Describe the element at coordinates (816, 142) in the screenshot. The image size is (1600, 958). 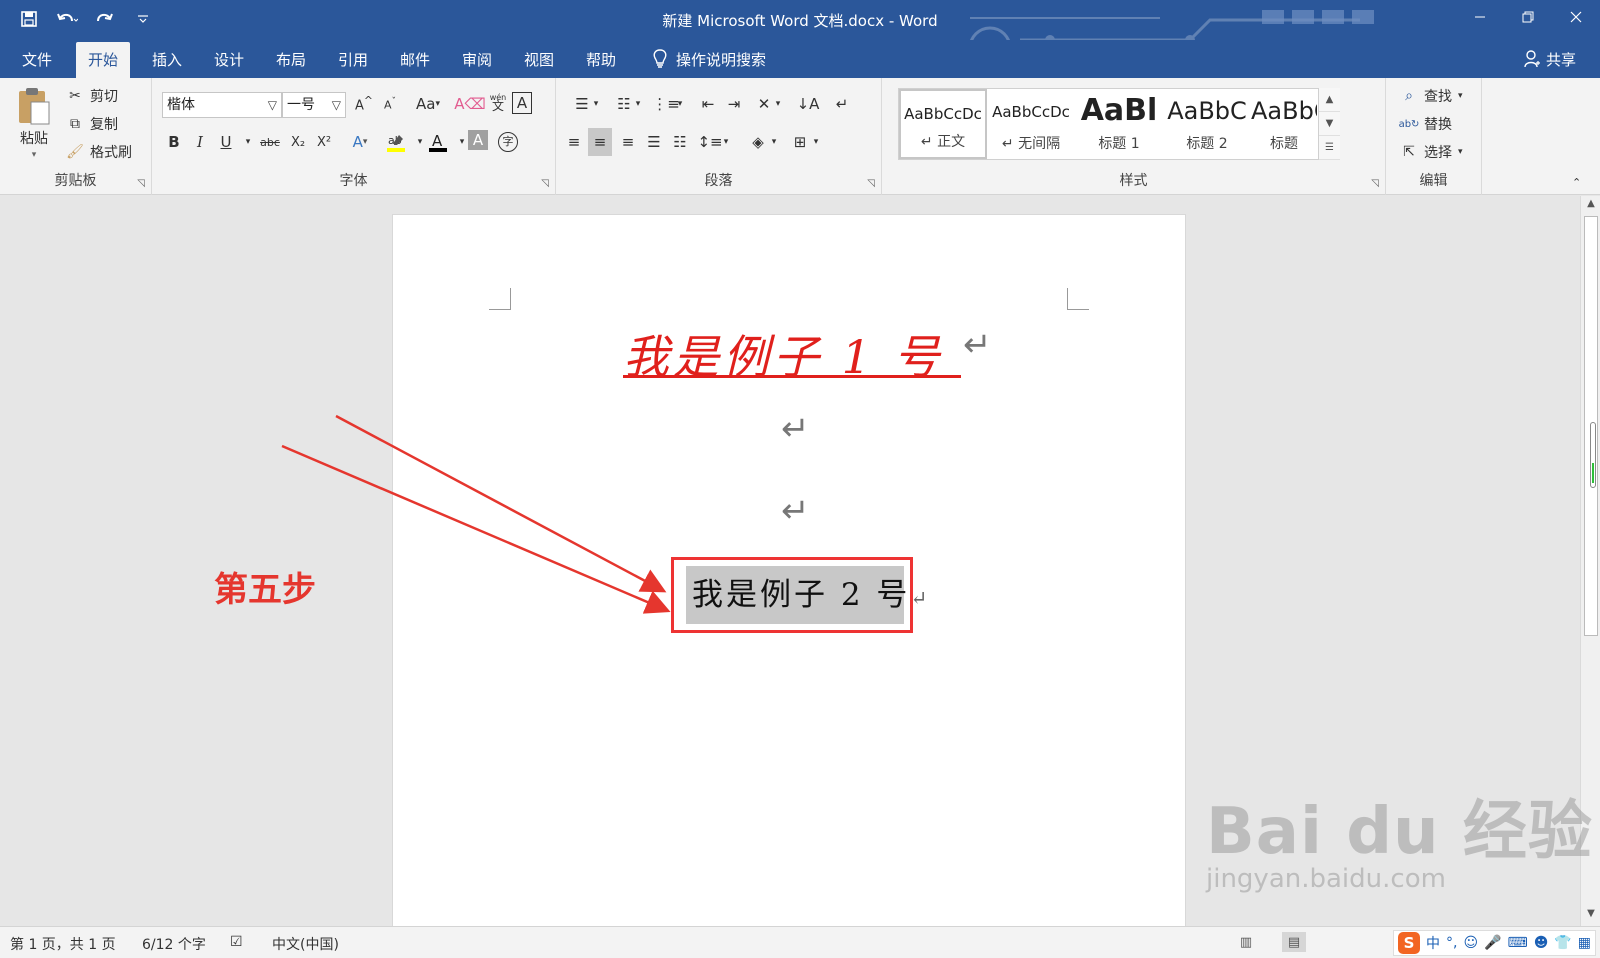
I see `borders-dropdown-icon: ▾` at that location.